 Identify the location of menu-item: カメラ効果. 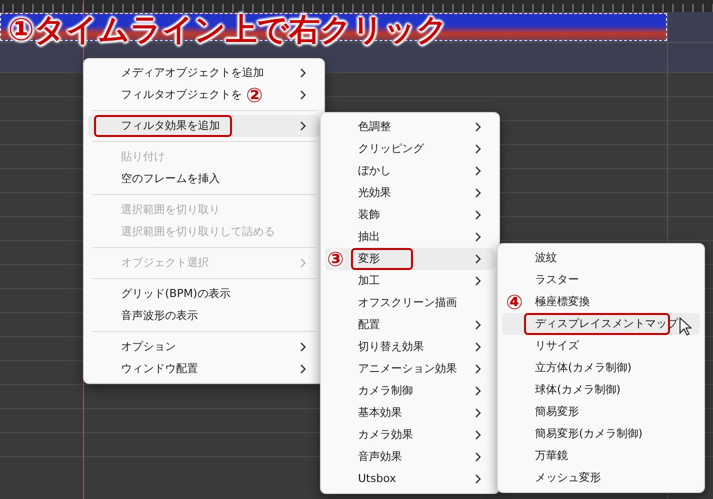
(410, 435).